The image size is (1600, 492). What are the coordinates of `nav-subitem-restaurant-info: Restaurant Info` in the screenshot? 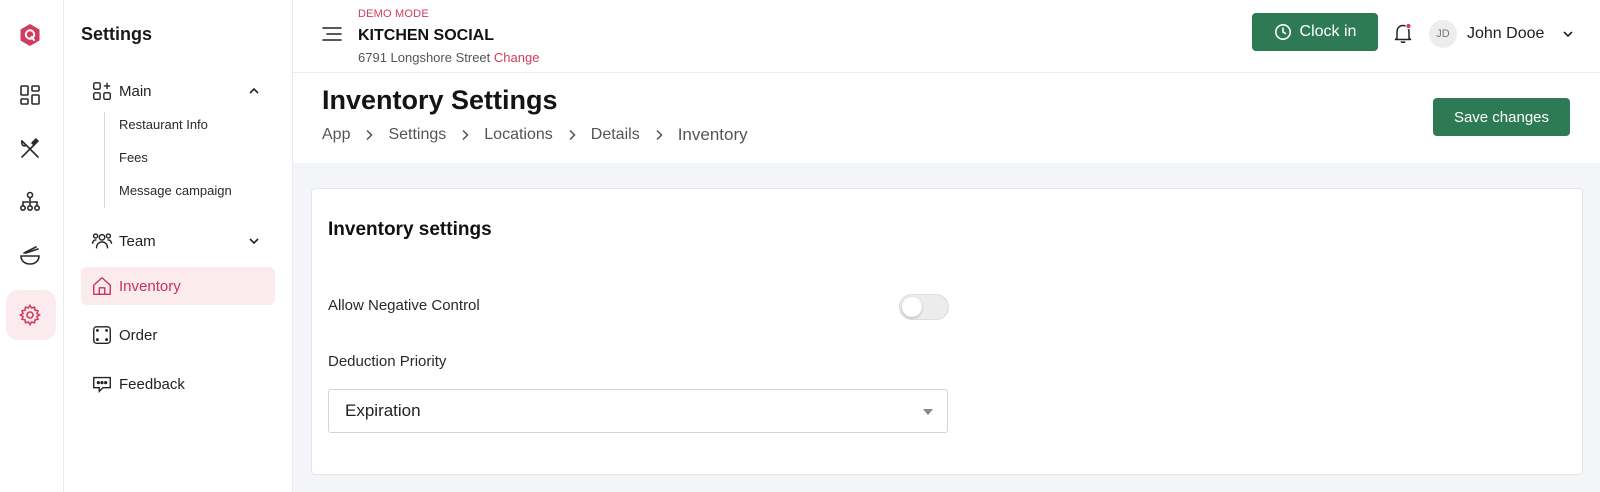 It's located at (163, 124).